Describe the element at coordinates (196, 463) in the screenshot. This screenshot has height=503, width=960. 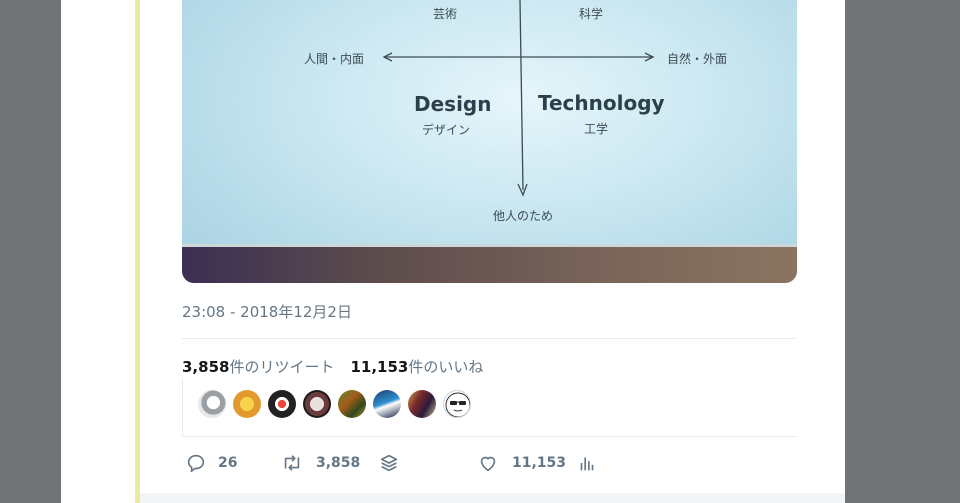
I see `reply-icon` at that location.